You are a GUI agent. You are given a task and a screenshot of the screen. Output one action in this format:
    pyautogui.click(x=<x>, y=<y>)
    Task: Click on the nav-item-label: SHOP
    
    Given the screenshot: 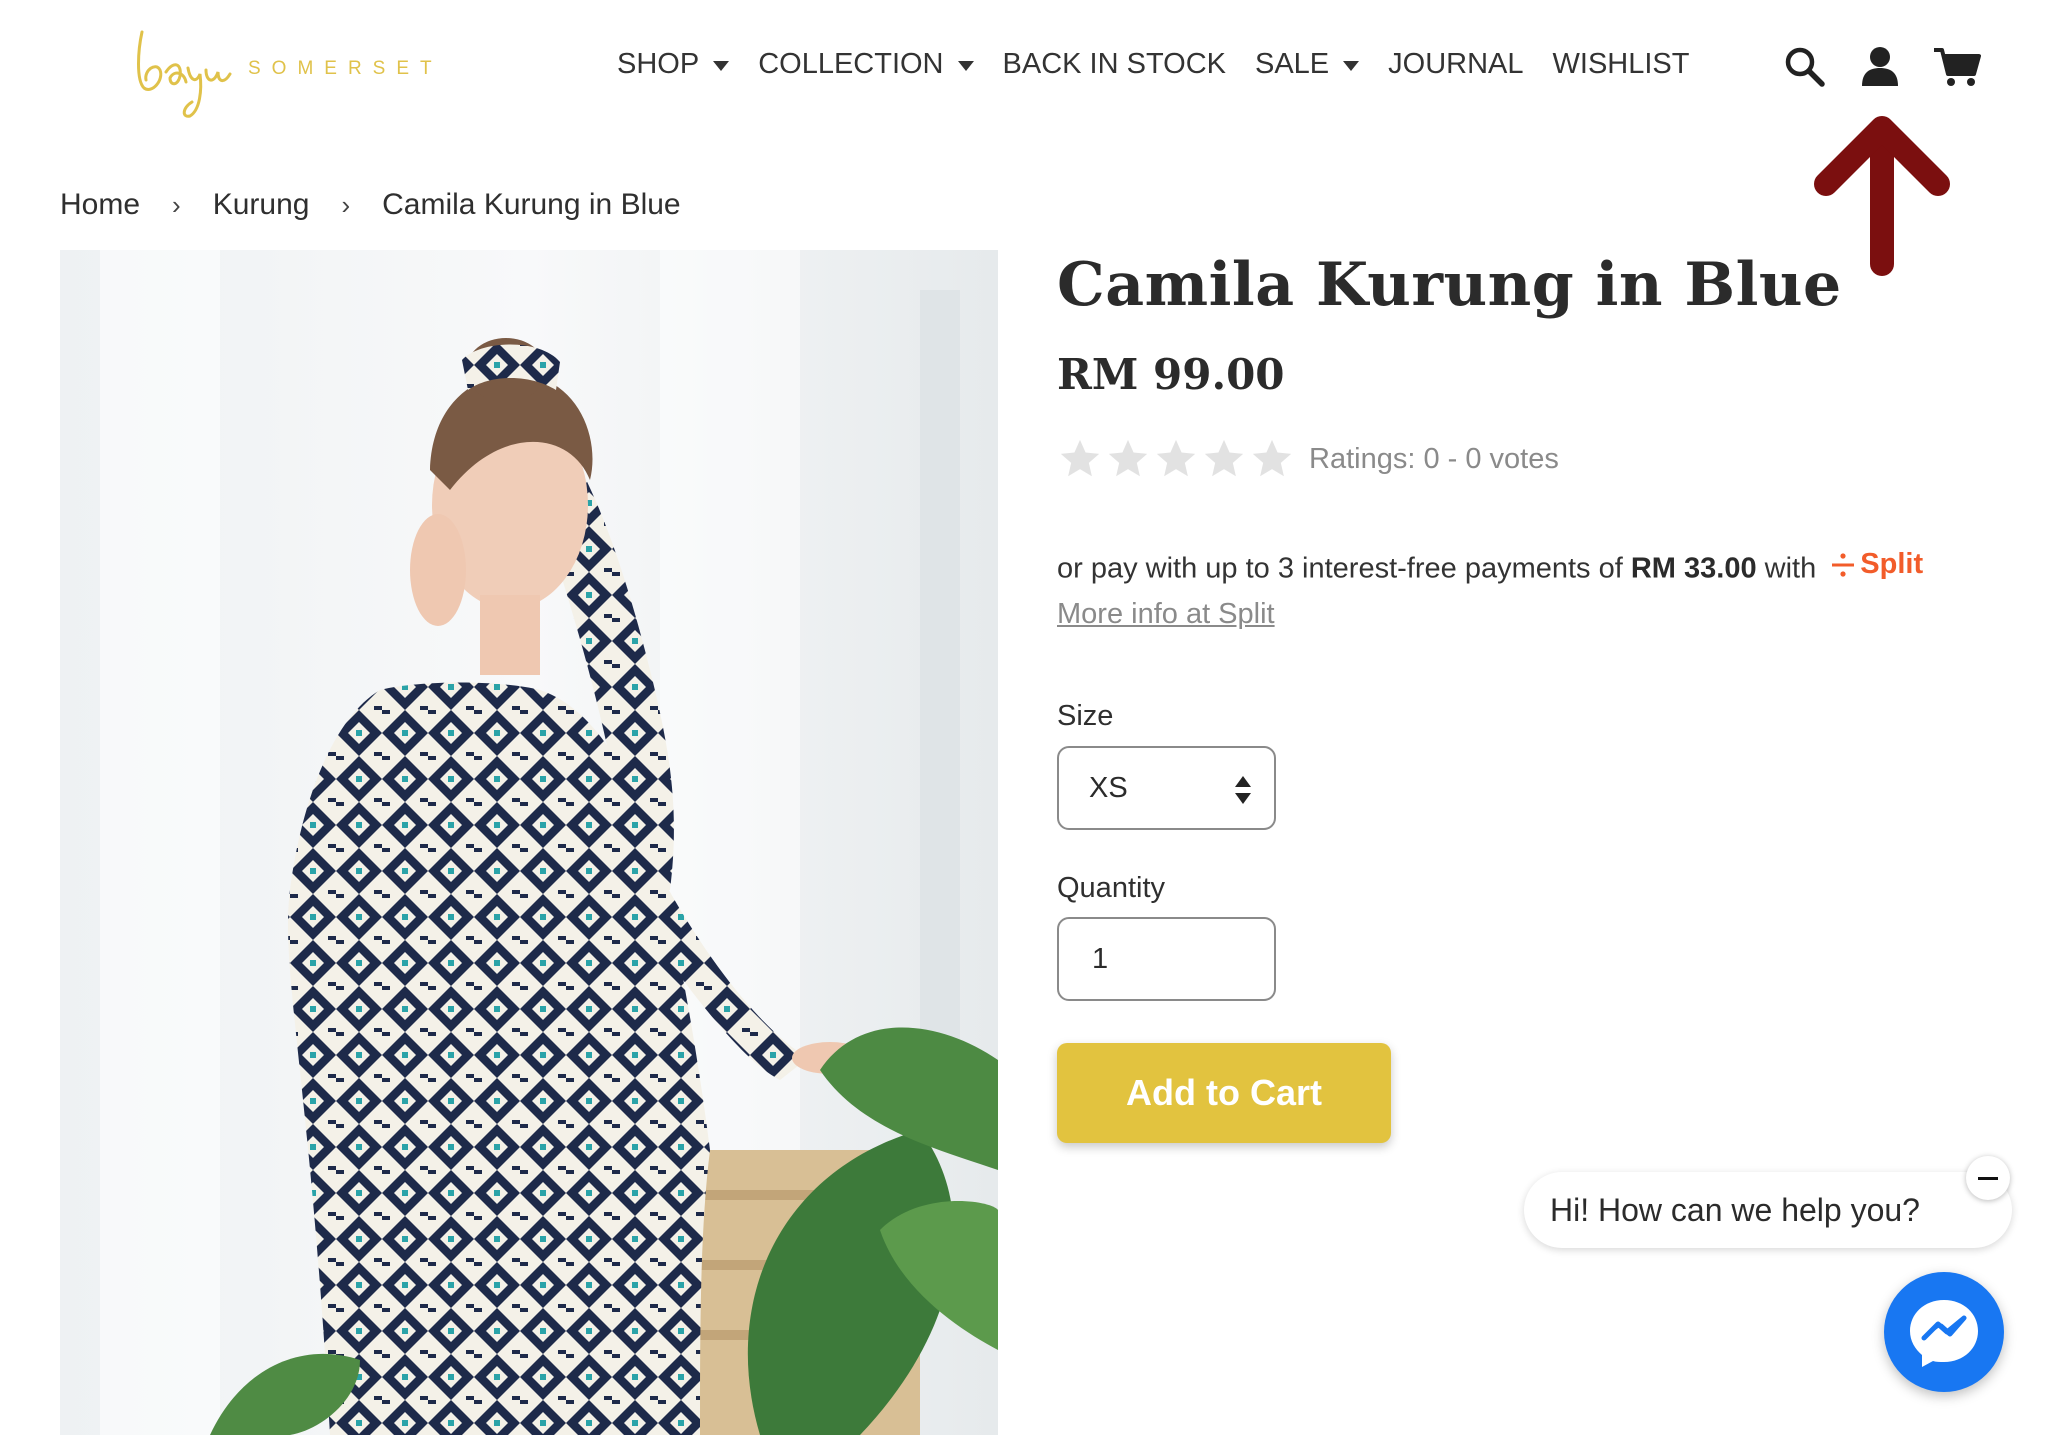 What is the action you would take?
    pyautogui.click(x=658, y=64)
    